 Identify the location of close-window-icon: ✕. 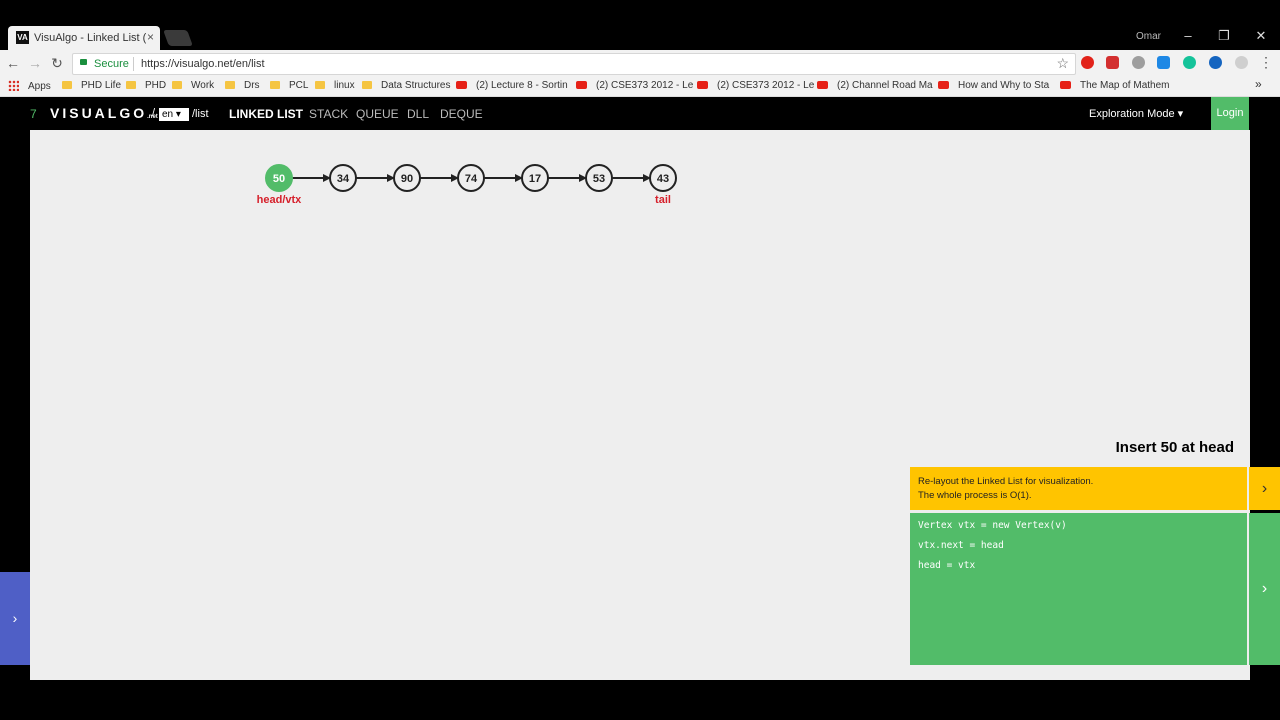
(1261, 36).